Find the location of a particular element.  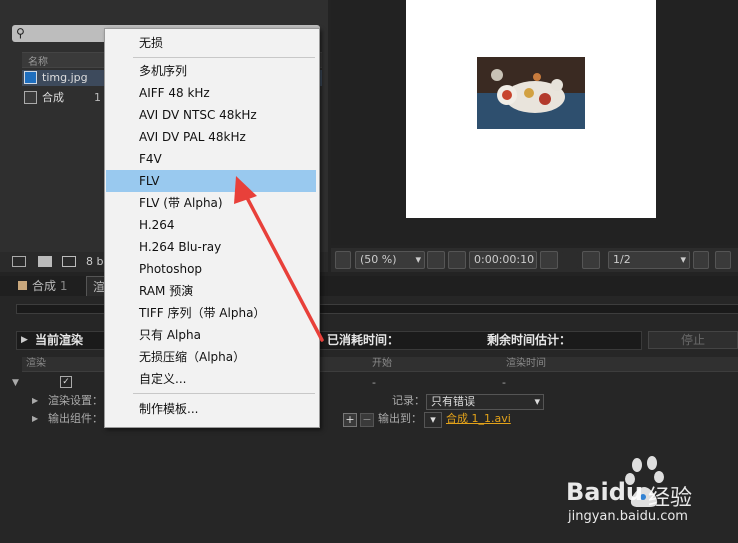

watermark-brand: Baidu is located at coordinates (604, 492).